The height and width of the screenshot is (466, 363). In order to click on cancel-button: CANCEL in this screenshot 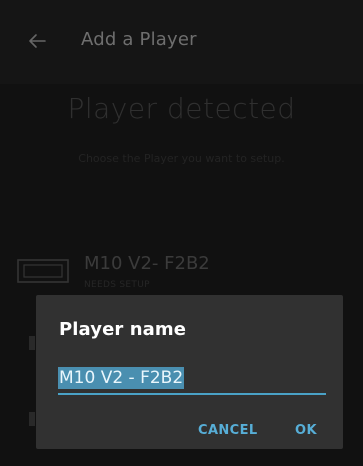, I will do `click(228, 430)`.